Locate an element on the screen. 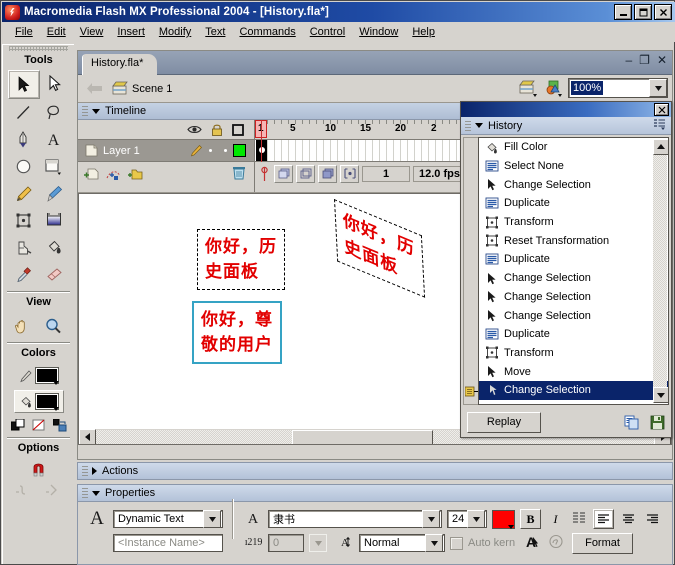  swap-colors-icon is located at coordinates (59, 425).